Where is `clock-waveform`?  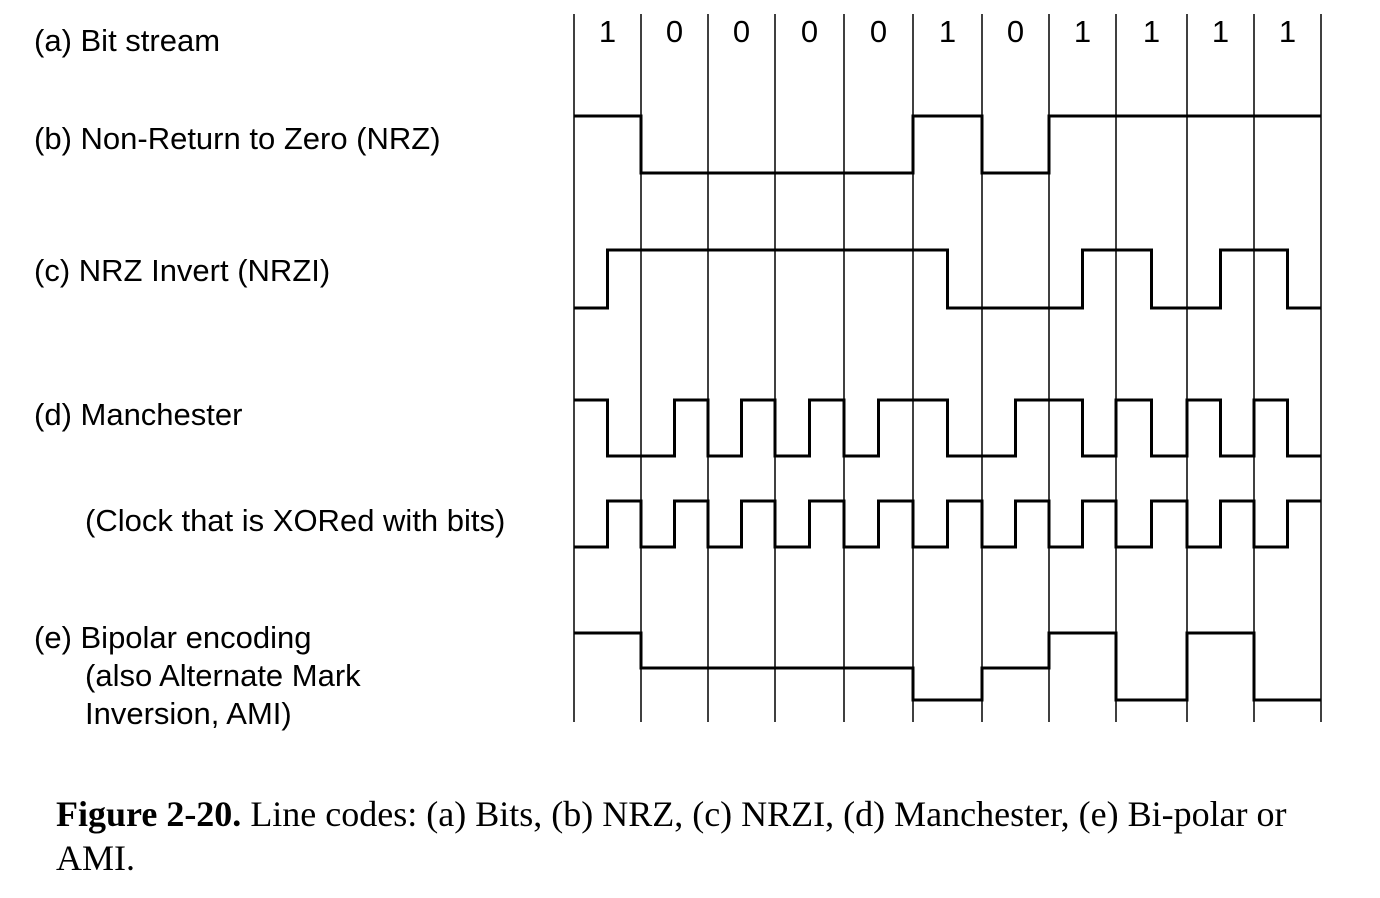 clock-waveform is located at coordinates (947, 524).